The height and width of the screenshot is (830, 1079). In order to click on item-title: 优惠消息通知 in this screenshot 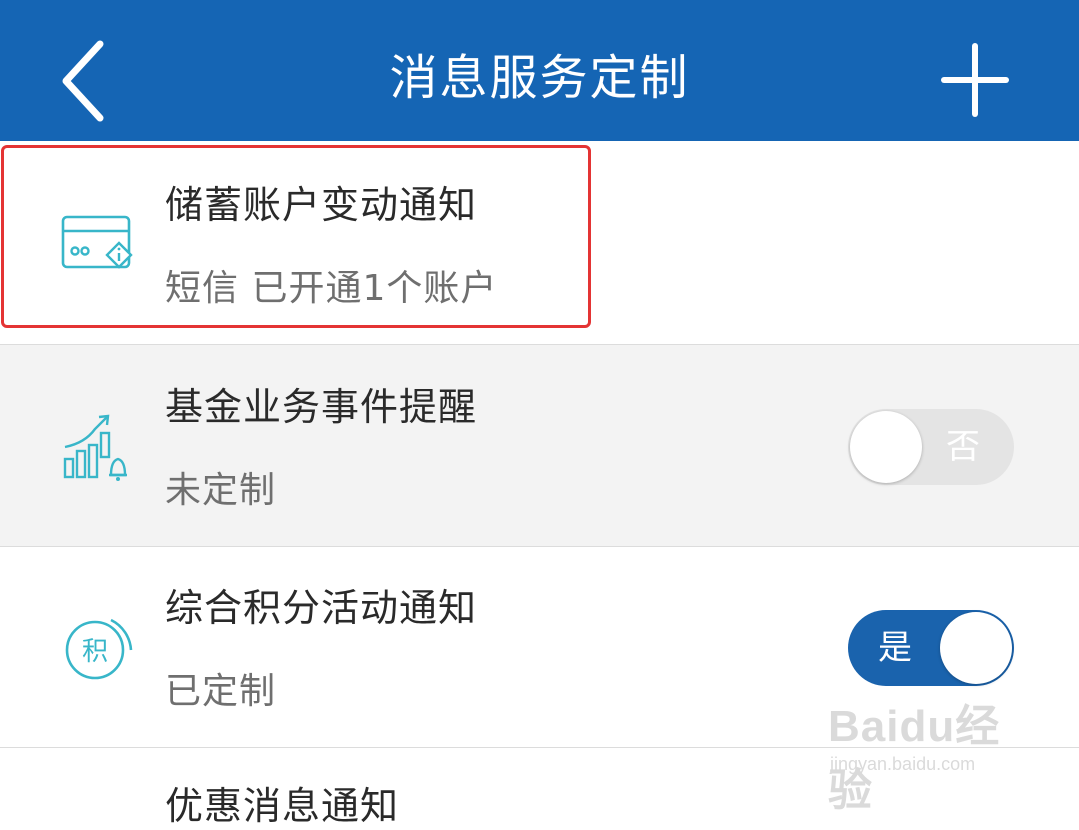, I will do `click(282, 806)`.